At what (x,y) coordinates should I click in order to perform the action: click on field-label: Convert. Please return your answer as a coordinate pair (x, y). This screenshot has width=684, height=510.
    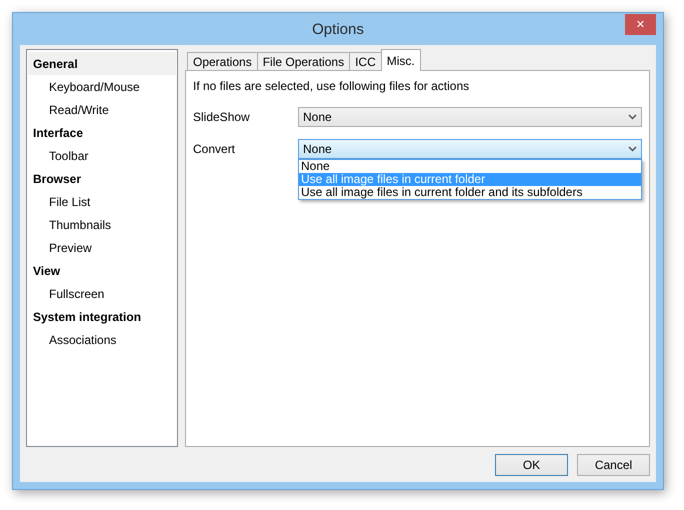
    Looking at the image, I should click on (214, 148).